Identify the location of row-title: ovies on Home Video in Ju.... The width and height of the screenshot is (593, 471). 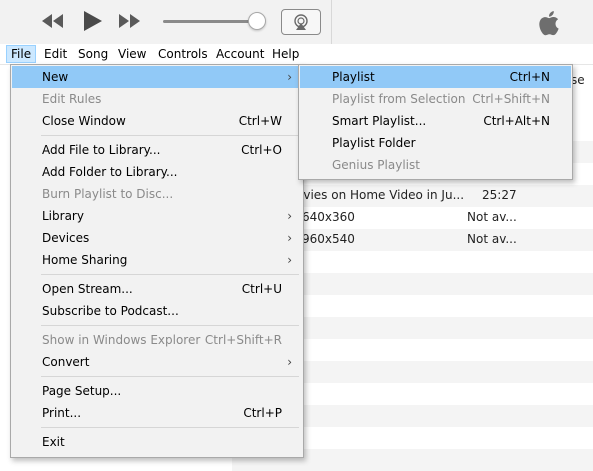
(380, 195).